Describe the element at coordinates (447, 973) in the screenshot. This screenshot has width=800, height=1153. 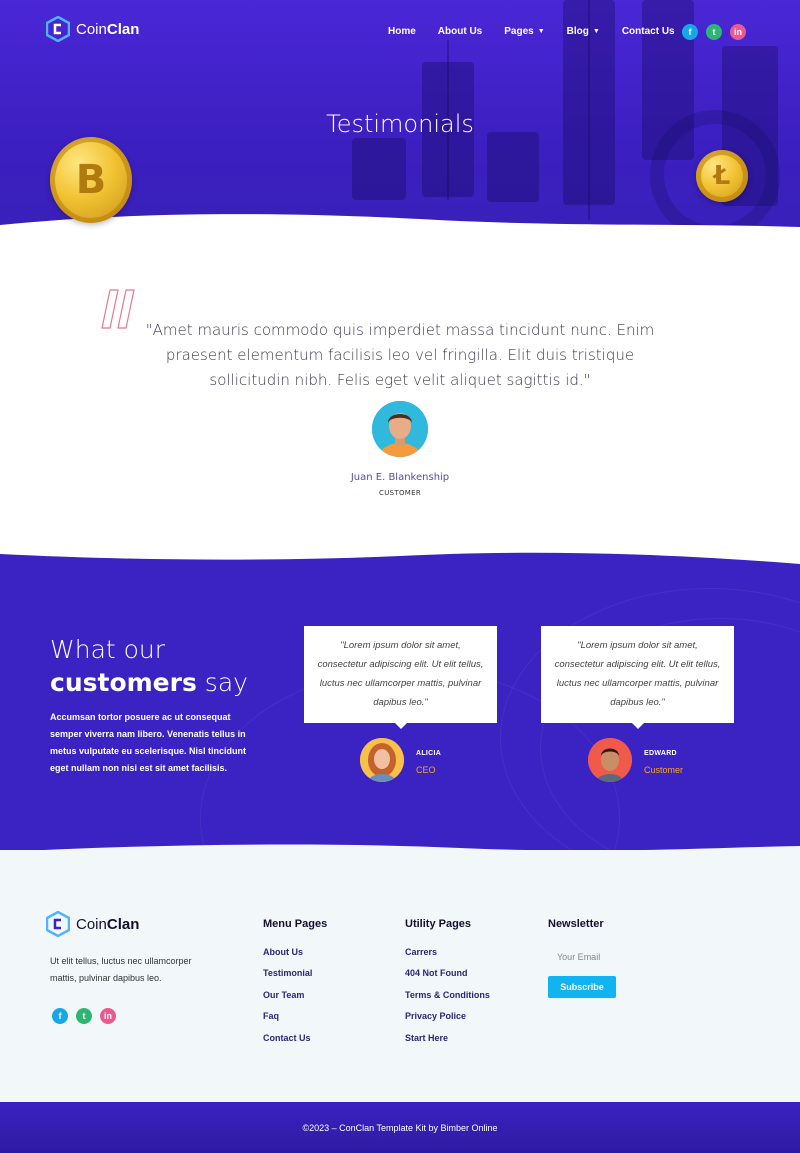
I see `footer-link-404: 404 Not Found` at that location.